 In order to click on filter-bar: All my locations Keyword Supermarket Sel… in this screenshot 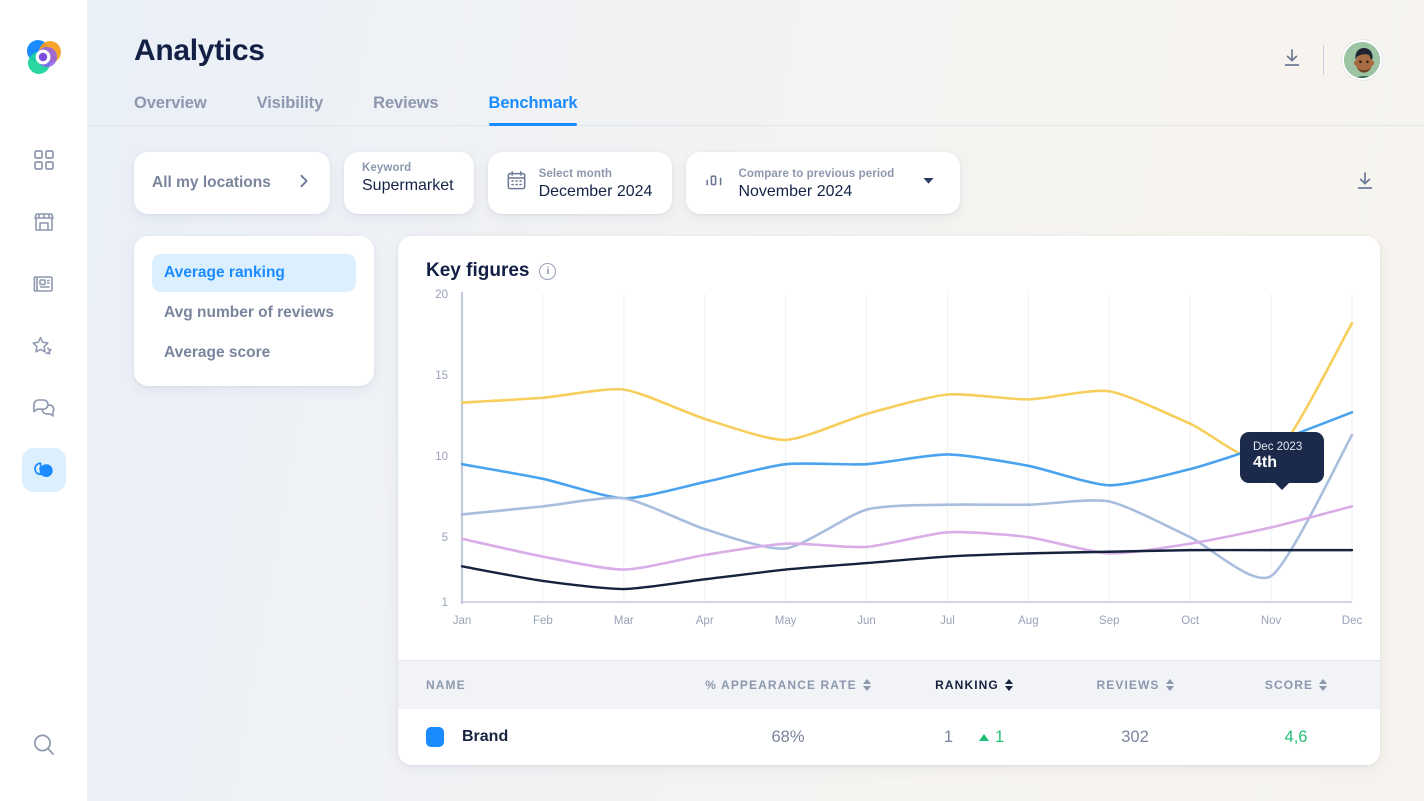, I will do `click(756, 183)`.